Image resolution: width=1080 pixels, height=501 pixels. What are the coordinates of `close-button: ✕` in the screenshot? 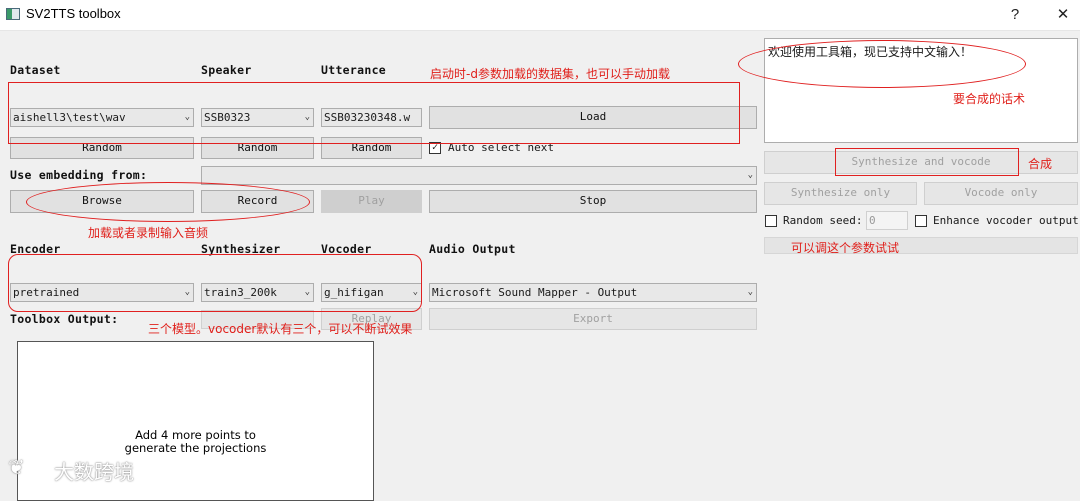 It's located at (1063, 15).